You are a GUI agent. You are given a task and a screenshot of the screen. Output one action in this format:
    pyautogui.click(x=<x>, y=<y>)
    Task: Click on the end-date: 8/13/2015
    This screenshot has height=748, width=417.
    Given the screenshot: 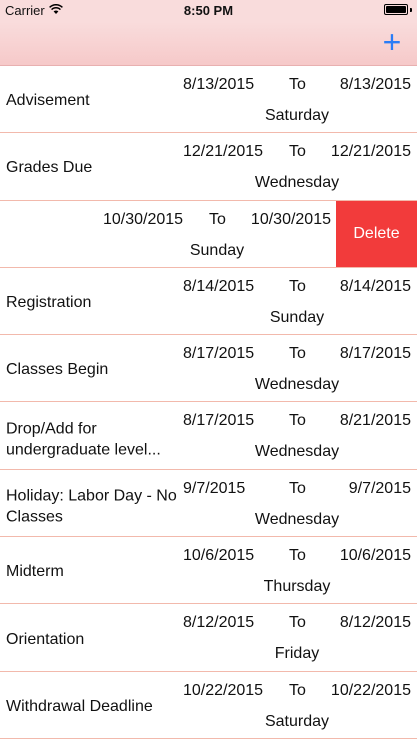 What is the action you would take?
    pyautogui.click(x=375, y=84)
    